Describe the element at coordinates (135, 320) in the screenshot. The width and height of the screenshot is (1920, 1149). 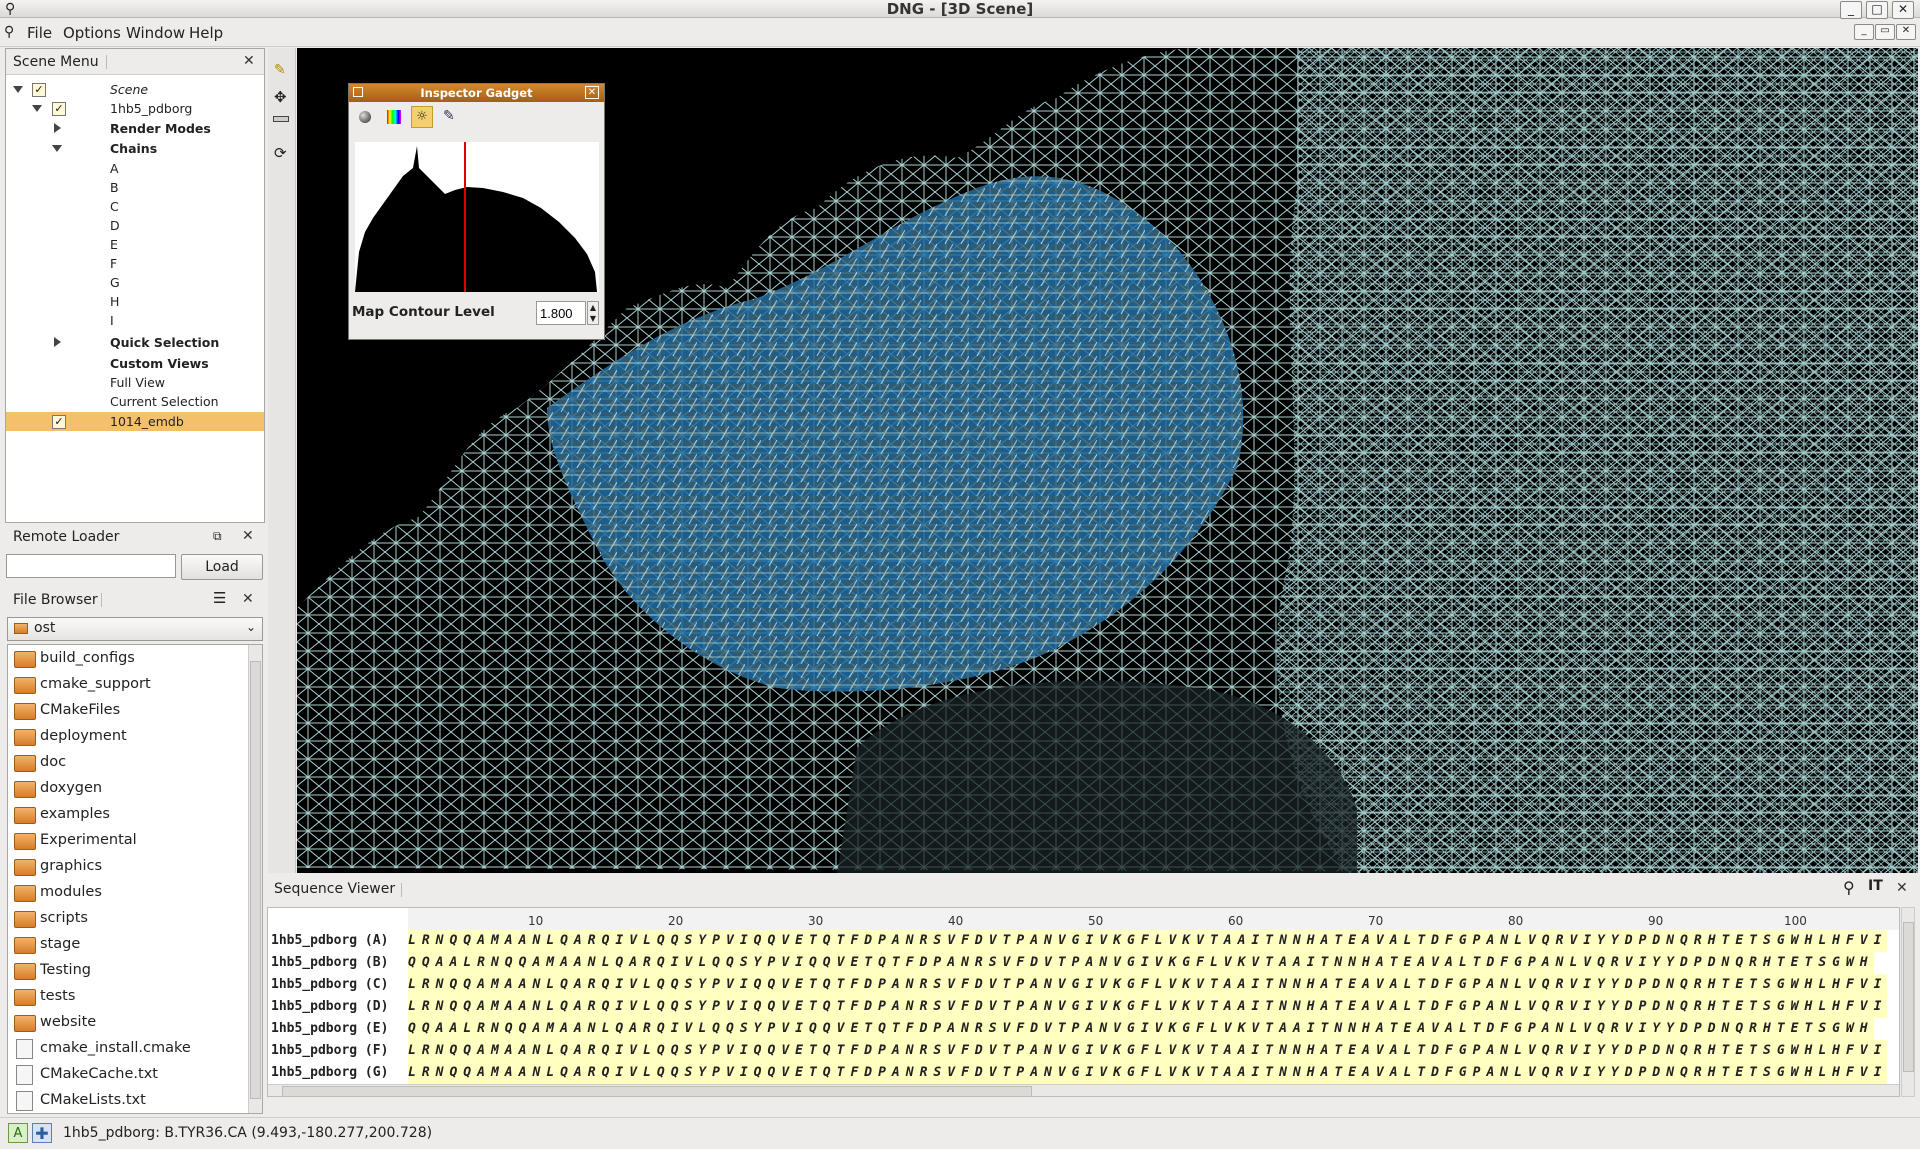
I see `tree-item-chain-i: I` at that location.